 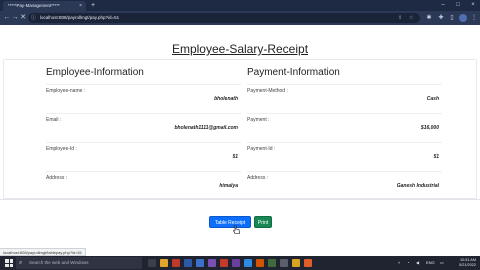 What do you see at coordinates (417, 186) in the screenshot?
I see `field-value: Ganesh Industrial` at bounding box center [417, 186].